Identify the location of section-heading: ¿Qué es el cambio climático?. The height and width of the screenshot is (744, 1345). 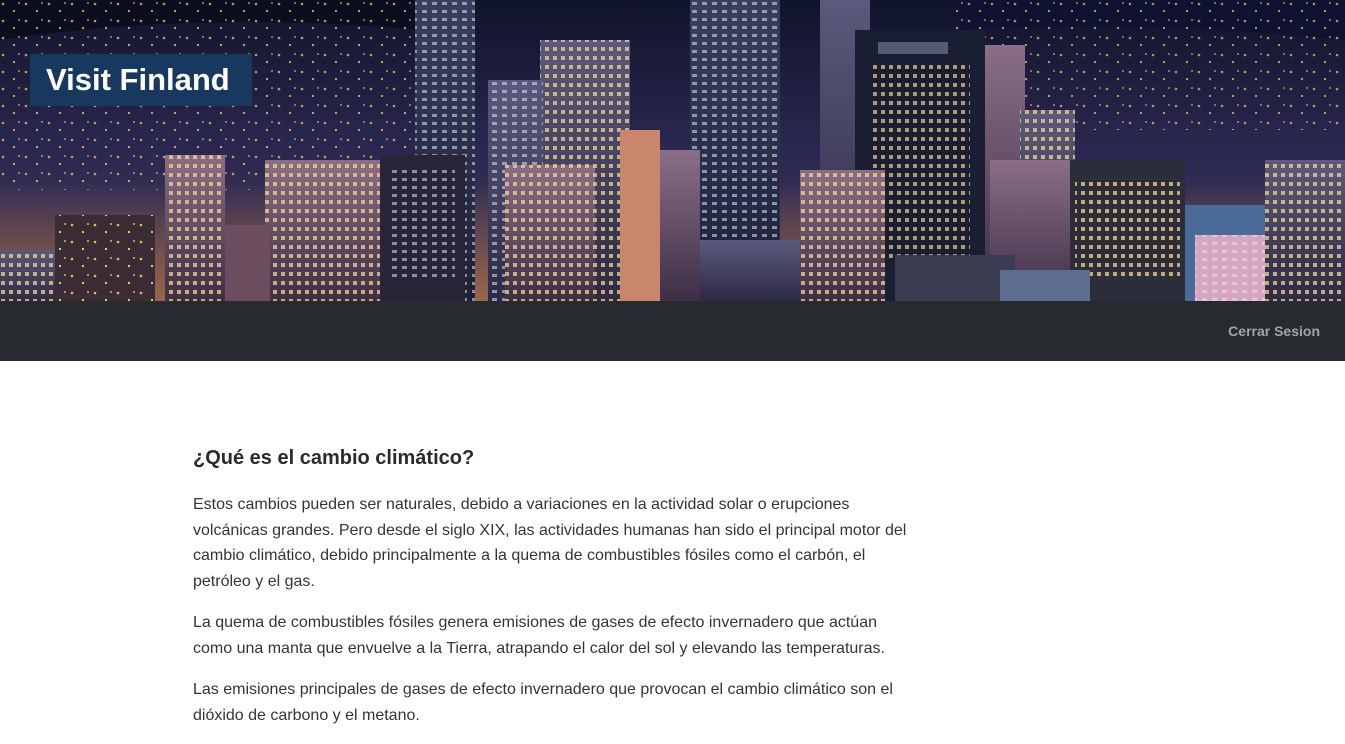
(334, 458).